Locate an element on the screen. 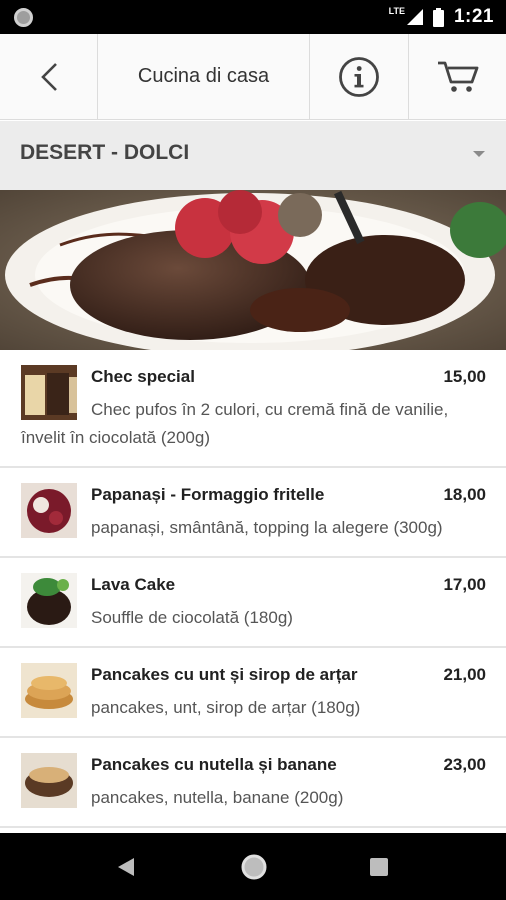  cart-icon is located at coordinates (457, 76).